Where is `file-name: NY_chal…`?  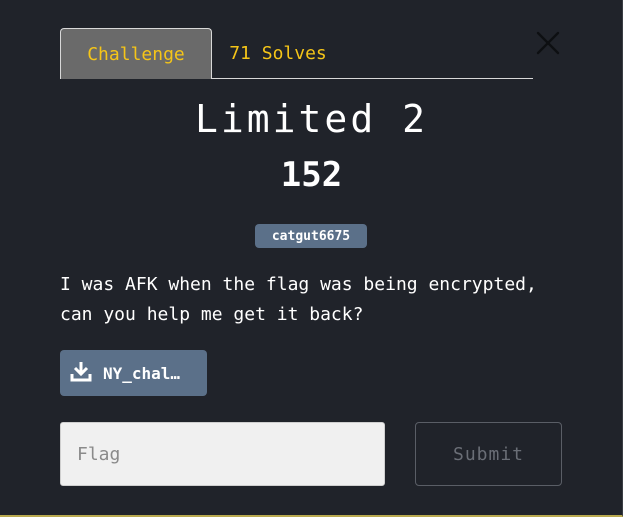 file-name: NY_chal… is located at coordinates (142, 373).